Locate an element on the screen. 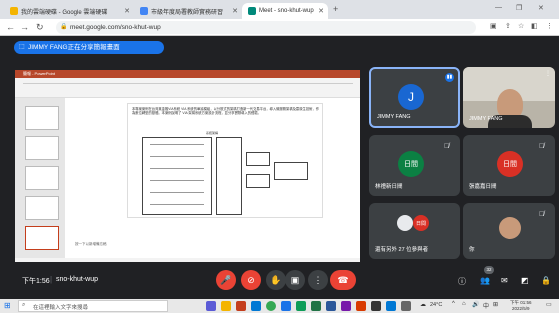  participant-name: 林禮新日間 is located at coordinates (389, 187).